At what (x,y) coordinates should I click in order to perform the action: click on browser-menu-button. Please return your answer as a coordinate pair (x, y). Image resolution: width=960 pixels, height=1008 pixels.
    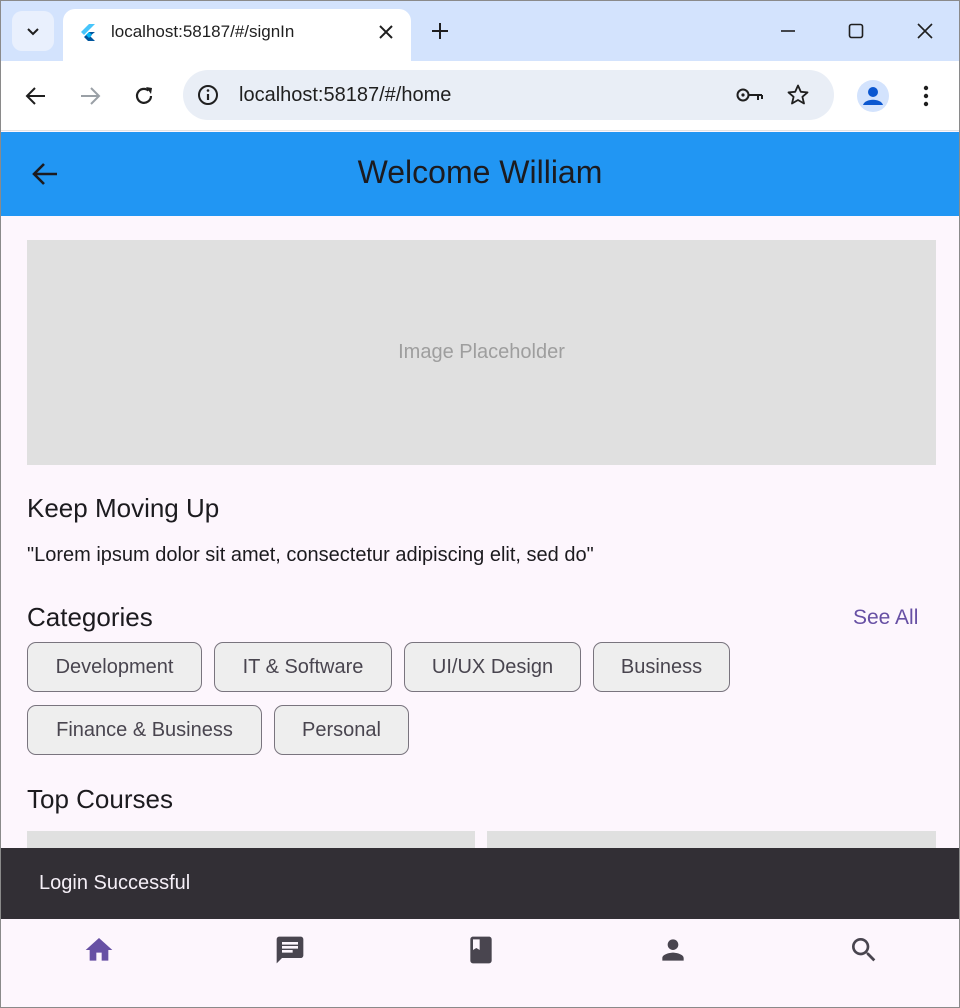
    Looking at the image, I should click on (926, 96).